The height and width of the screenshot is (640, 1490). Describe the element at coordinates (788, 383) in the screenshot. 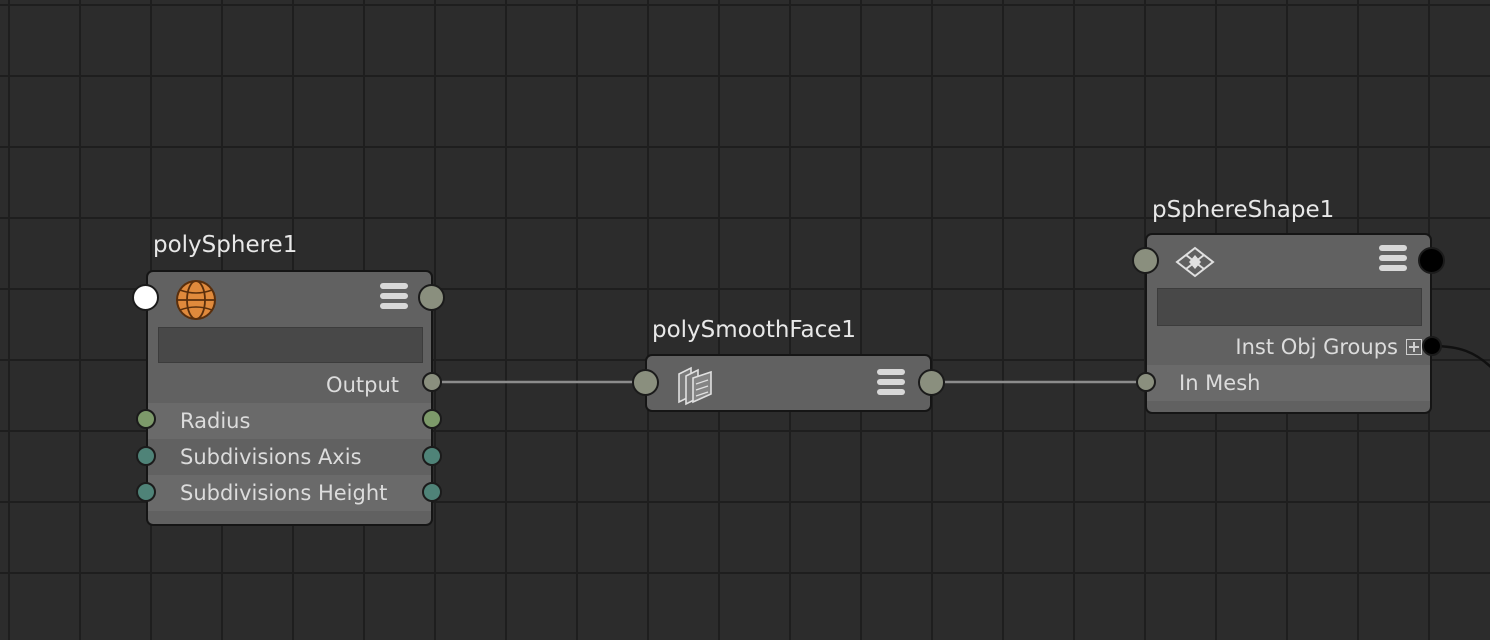

I see `node-polysmoothface` at that location.